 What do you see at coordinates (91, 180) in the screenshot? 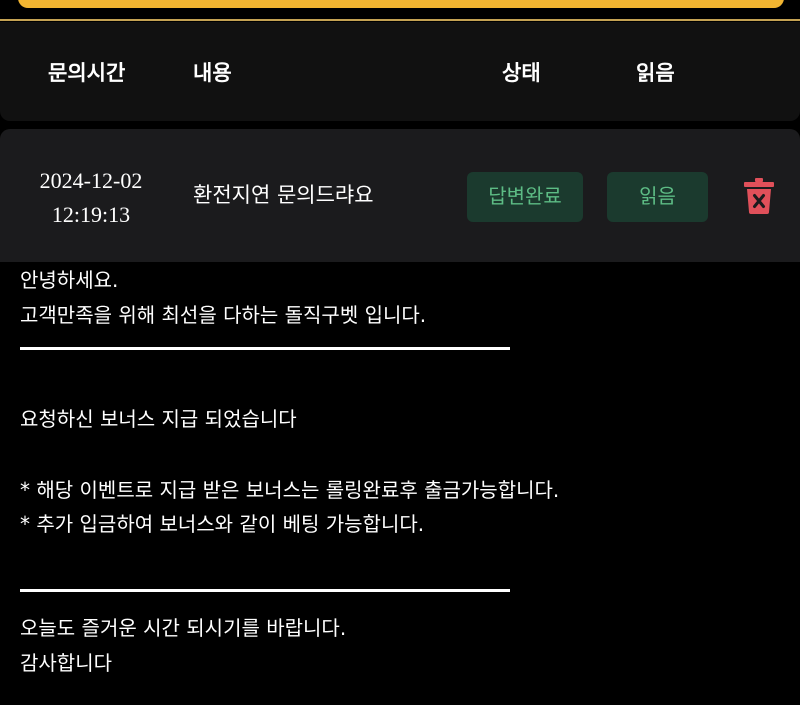
I see `inquiry-date: 2024-12-02` at bounding box center [91, 180].